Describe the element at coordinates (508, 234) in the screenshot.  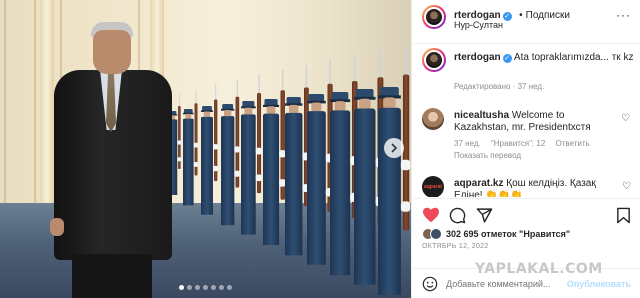
I see `likes-count: 302 695 отметок "Нравится"` at that location.